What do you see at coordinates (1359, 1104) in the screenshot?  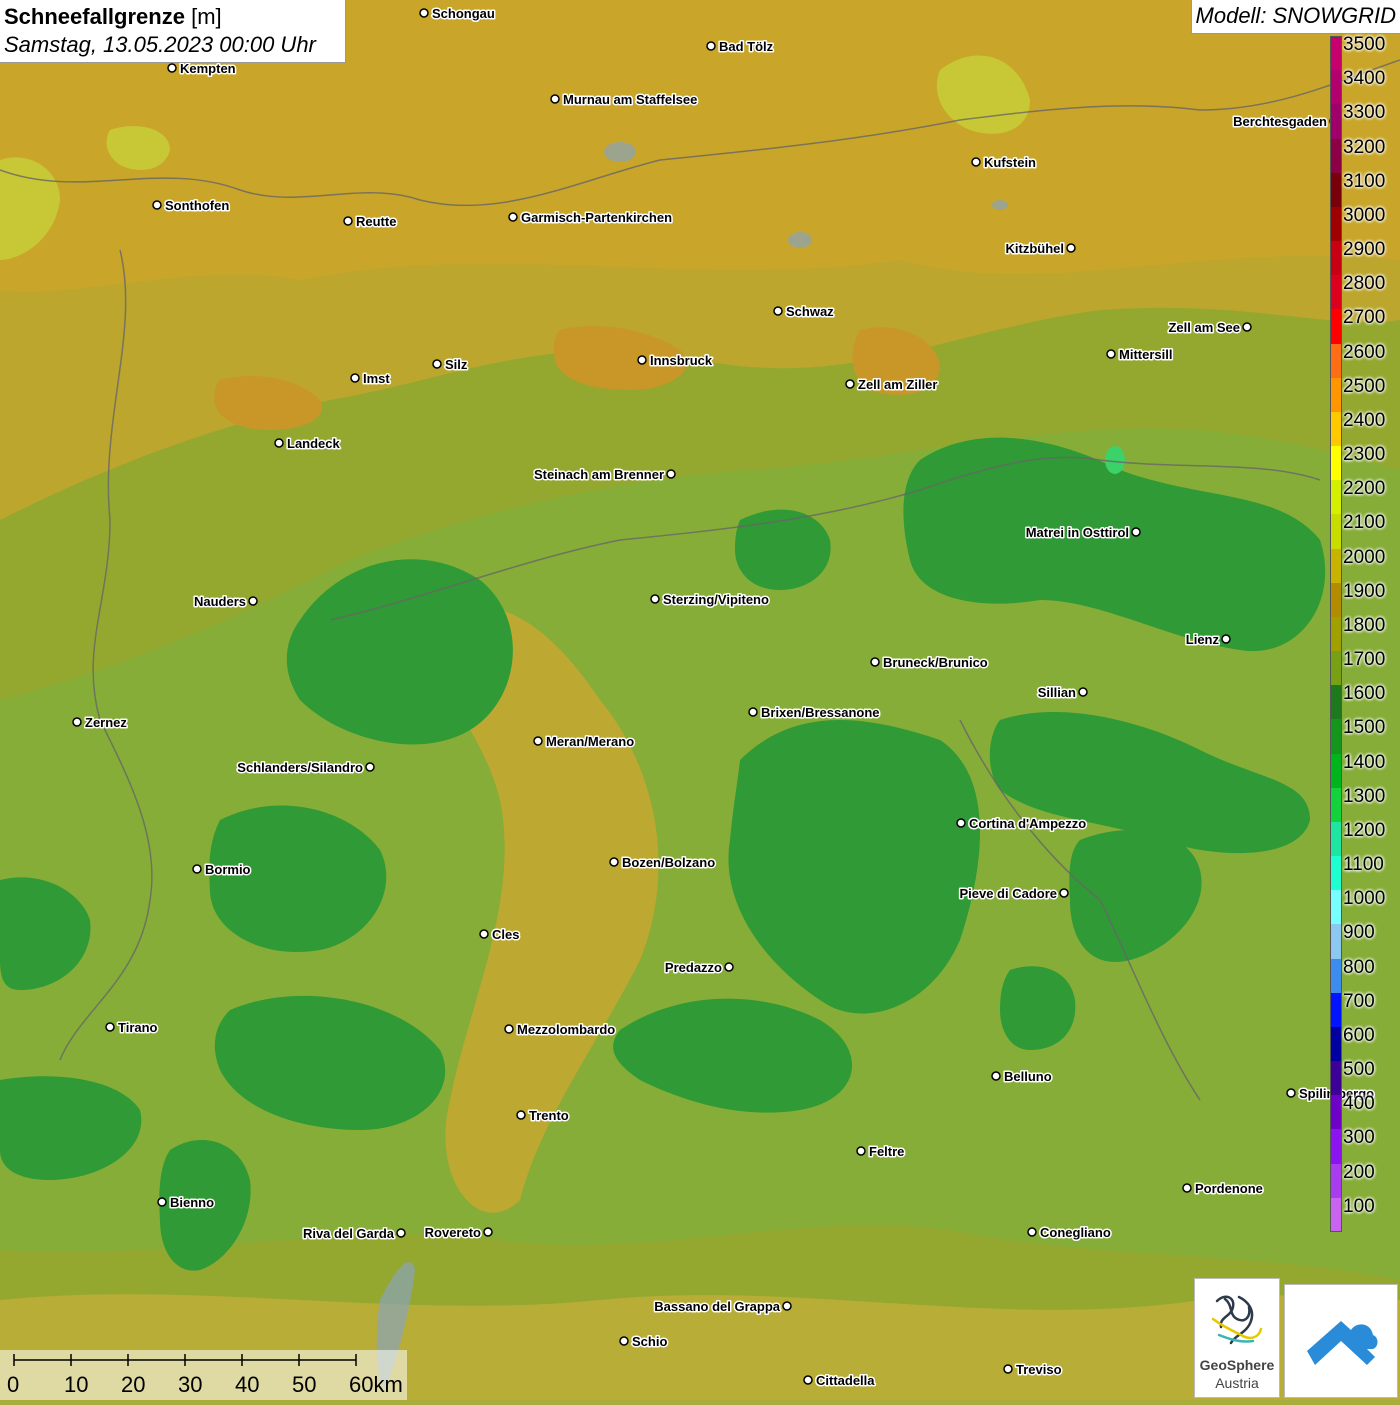 I see `legend-label: 400` at bounding box center [1359, 1104].